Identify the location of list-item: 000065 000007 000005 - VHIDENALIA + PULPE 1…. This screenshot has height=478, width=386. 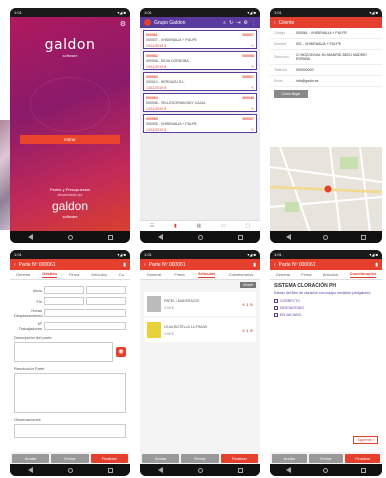
(200, 123).